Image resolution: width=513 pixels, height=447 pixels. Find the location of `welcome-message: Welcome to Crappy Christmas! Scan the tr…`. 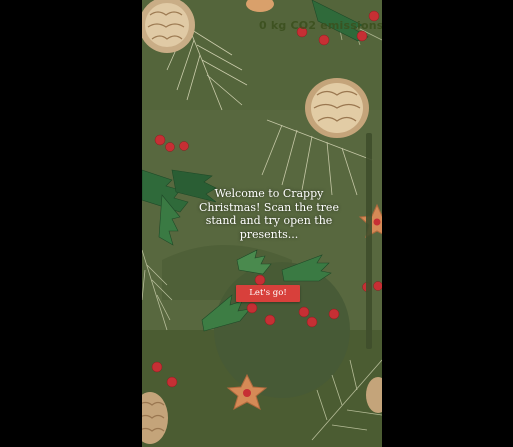

welcome-message: Welcome to Crappy Christmas! Scan the tr… is located at coordinates (269, 214).